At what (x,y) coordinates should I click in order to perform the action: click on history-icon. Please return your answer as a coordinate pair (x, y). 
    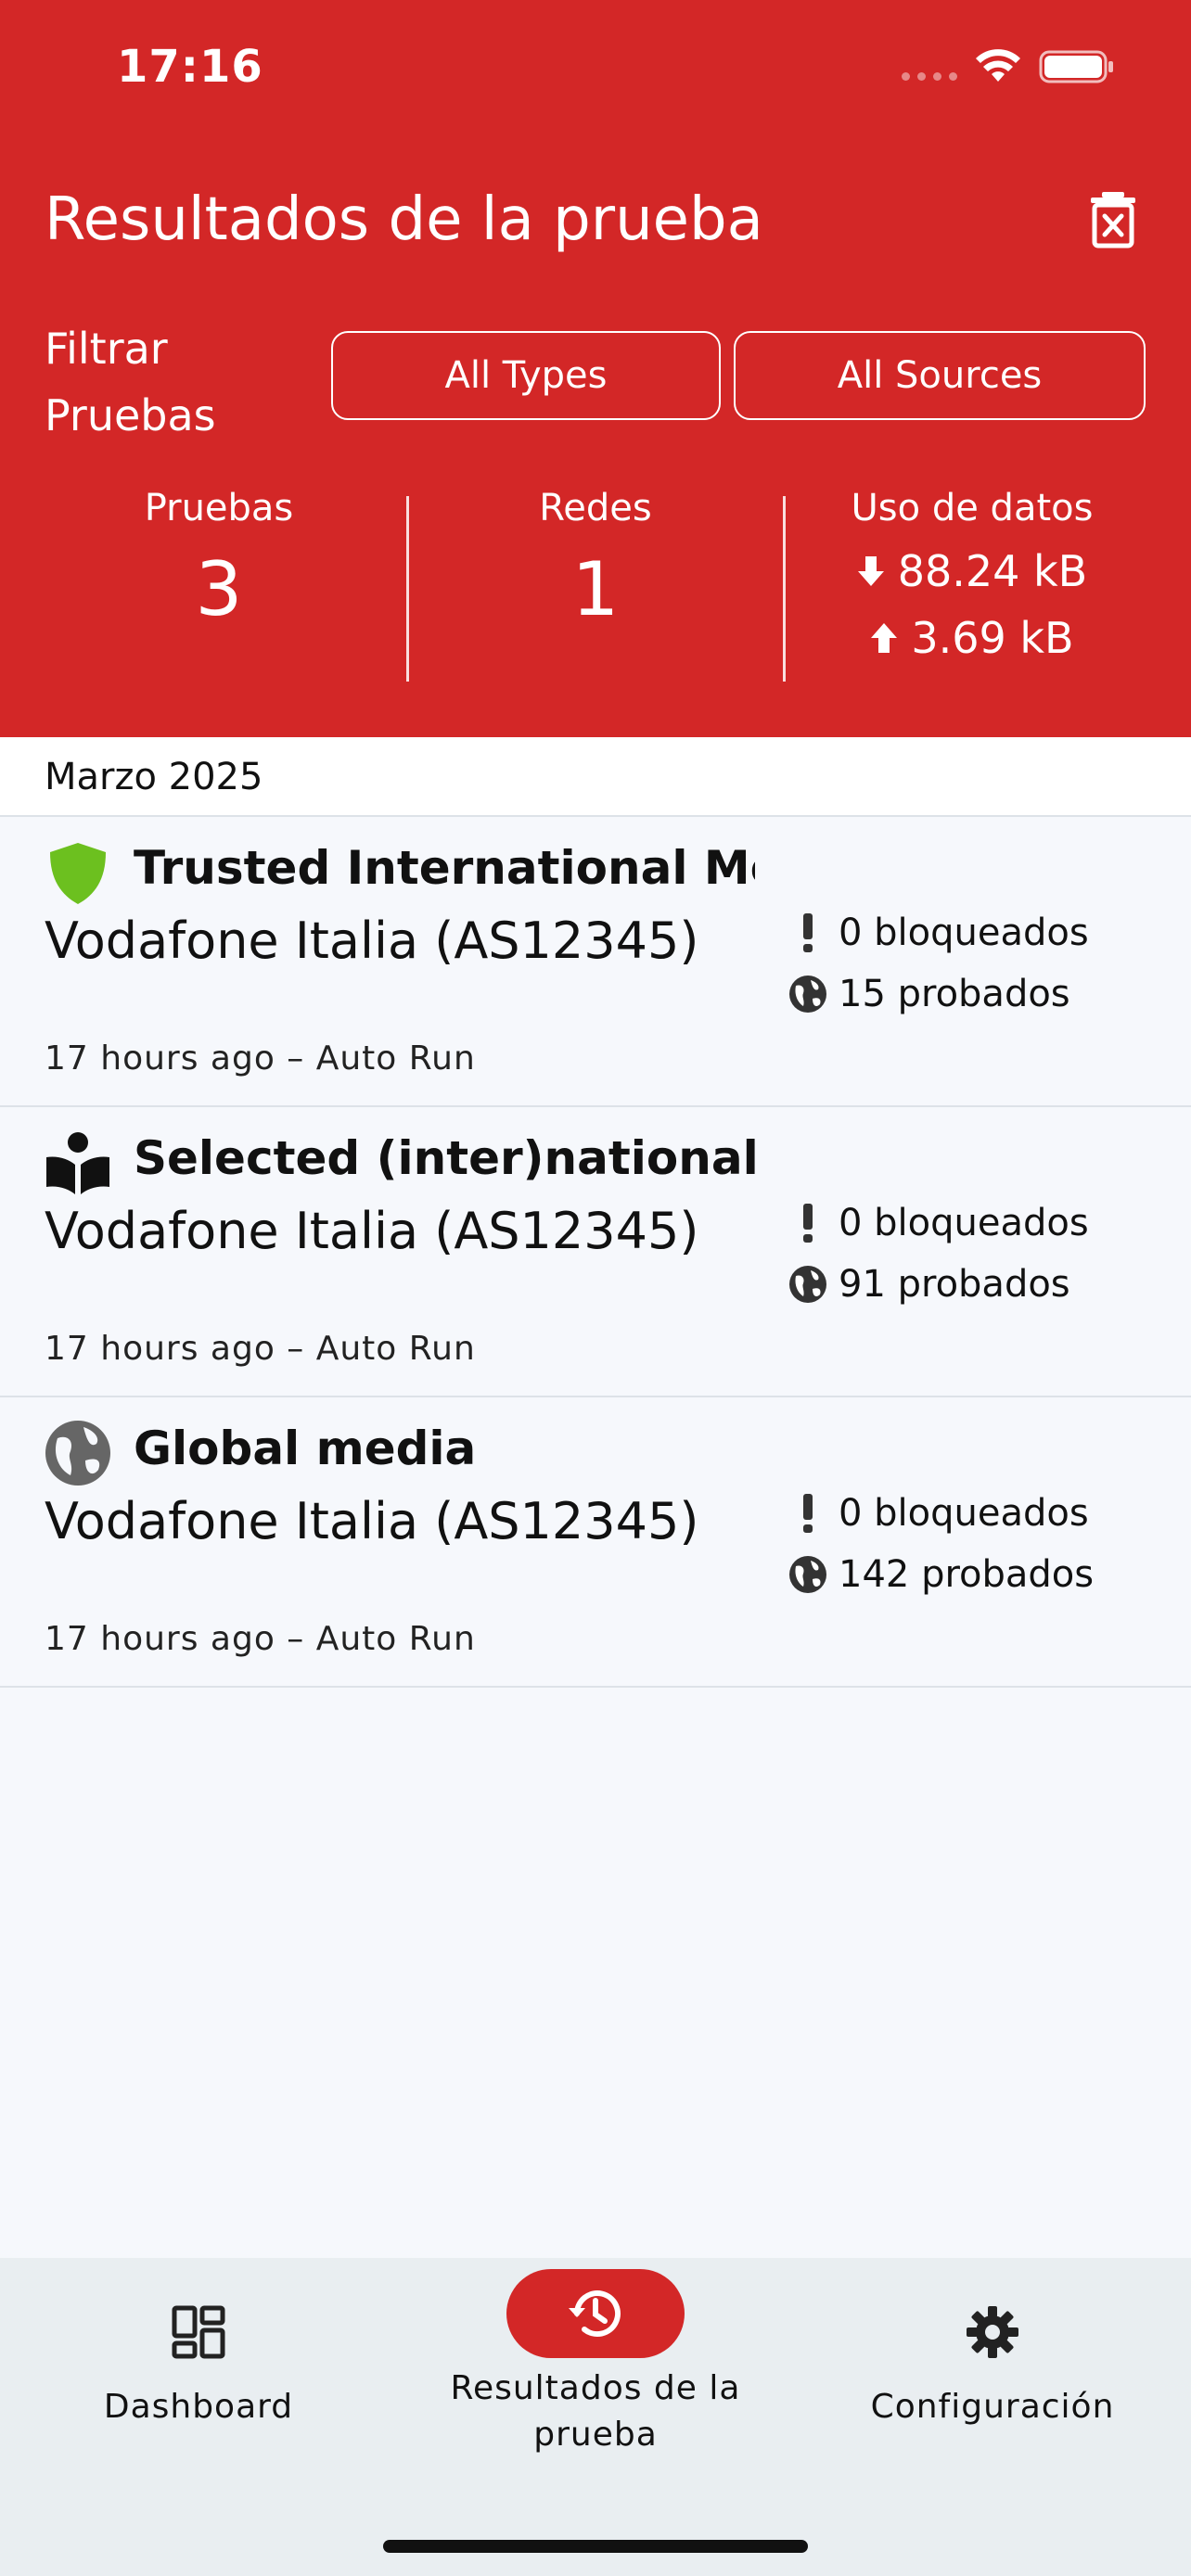
    Looking at the image, I should click on (595, 2314).